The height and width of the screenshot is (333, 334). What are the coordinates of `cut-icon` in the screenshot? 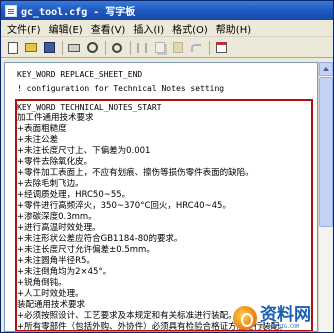 It's located at (142, 47).